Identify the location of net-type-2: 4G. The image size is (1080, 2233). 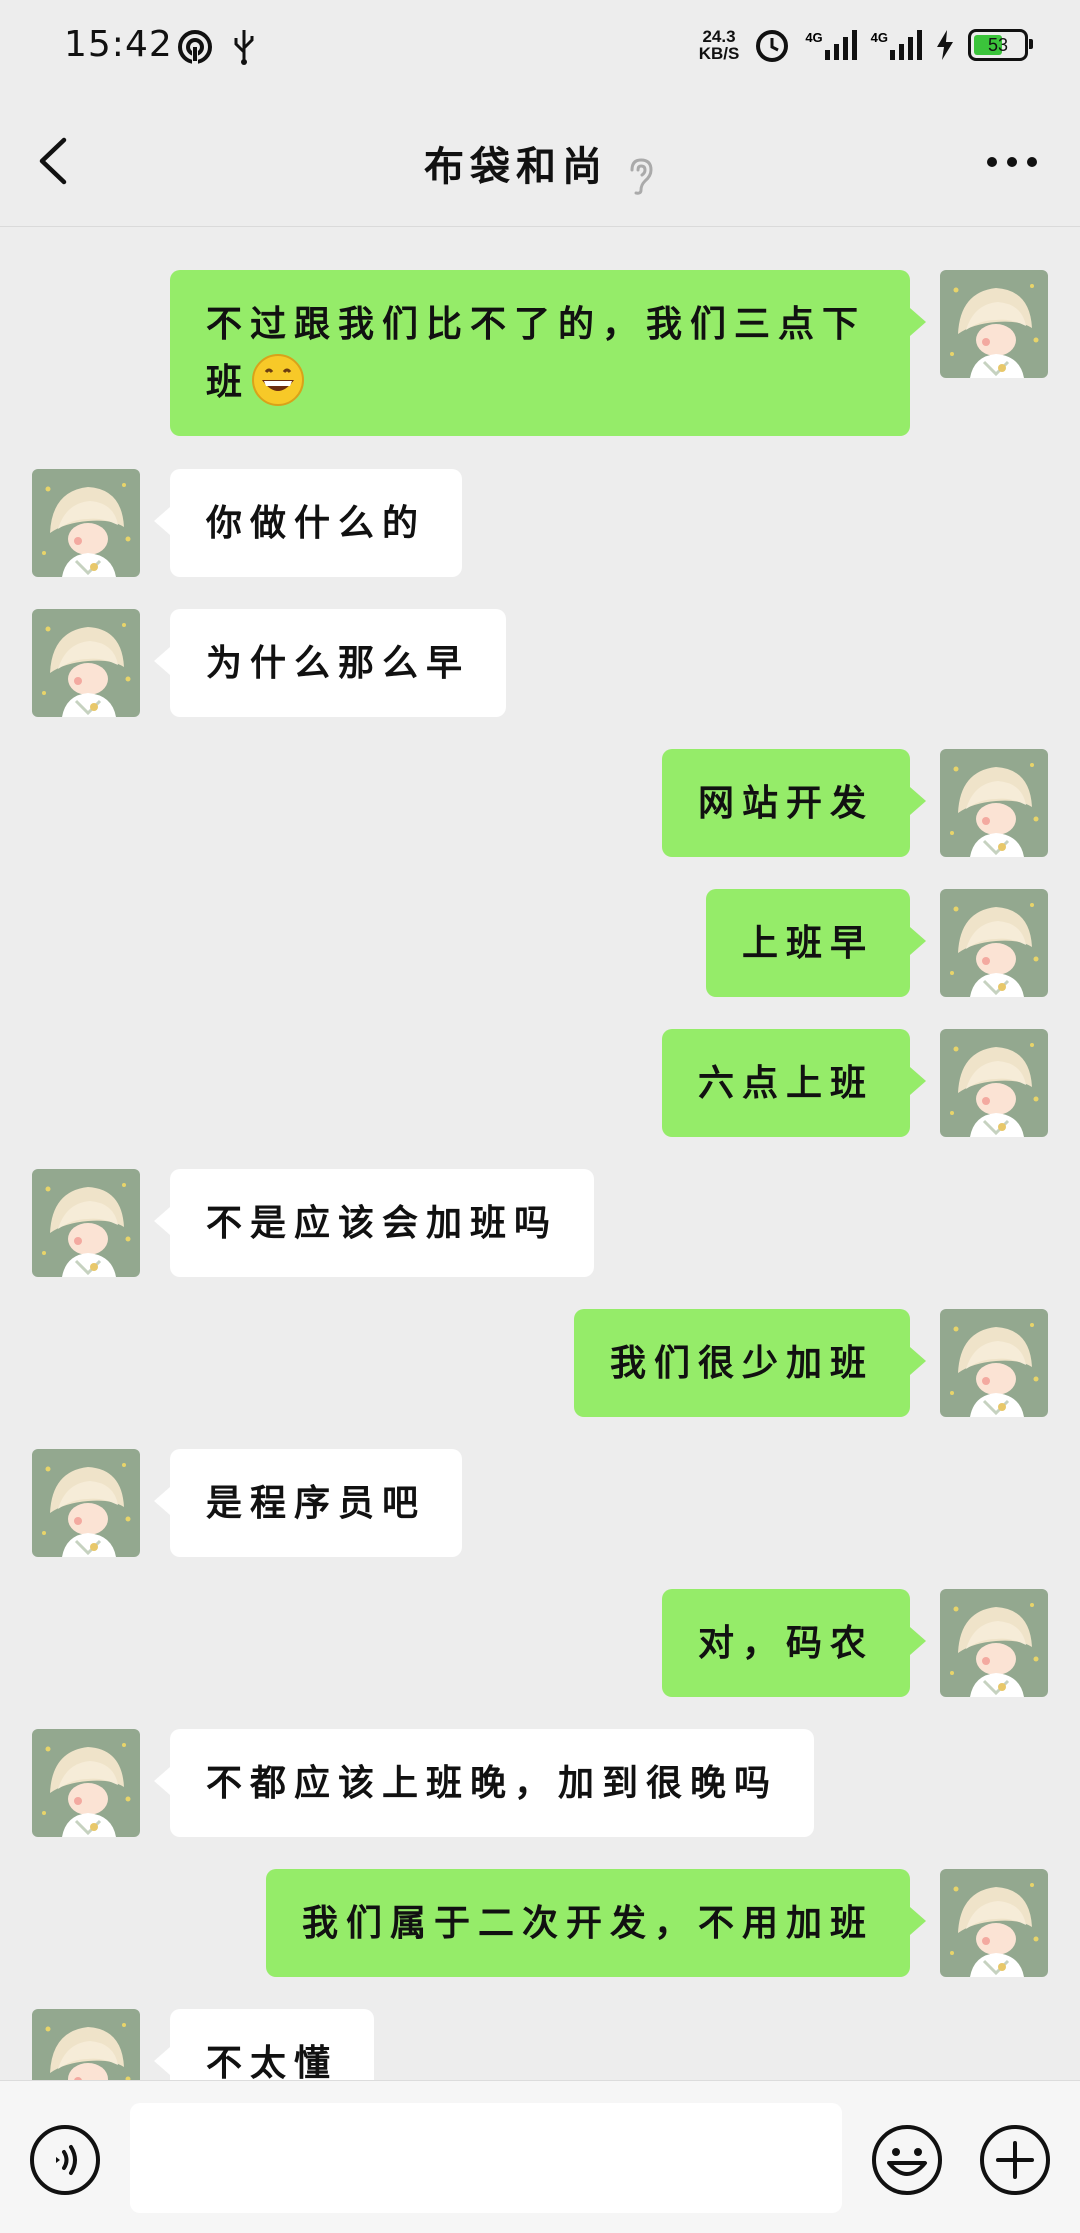
(879, 37).